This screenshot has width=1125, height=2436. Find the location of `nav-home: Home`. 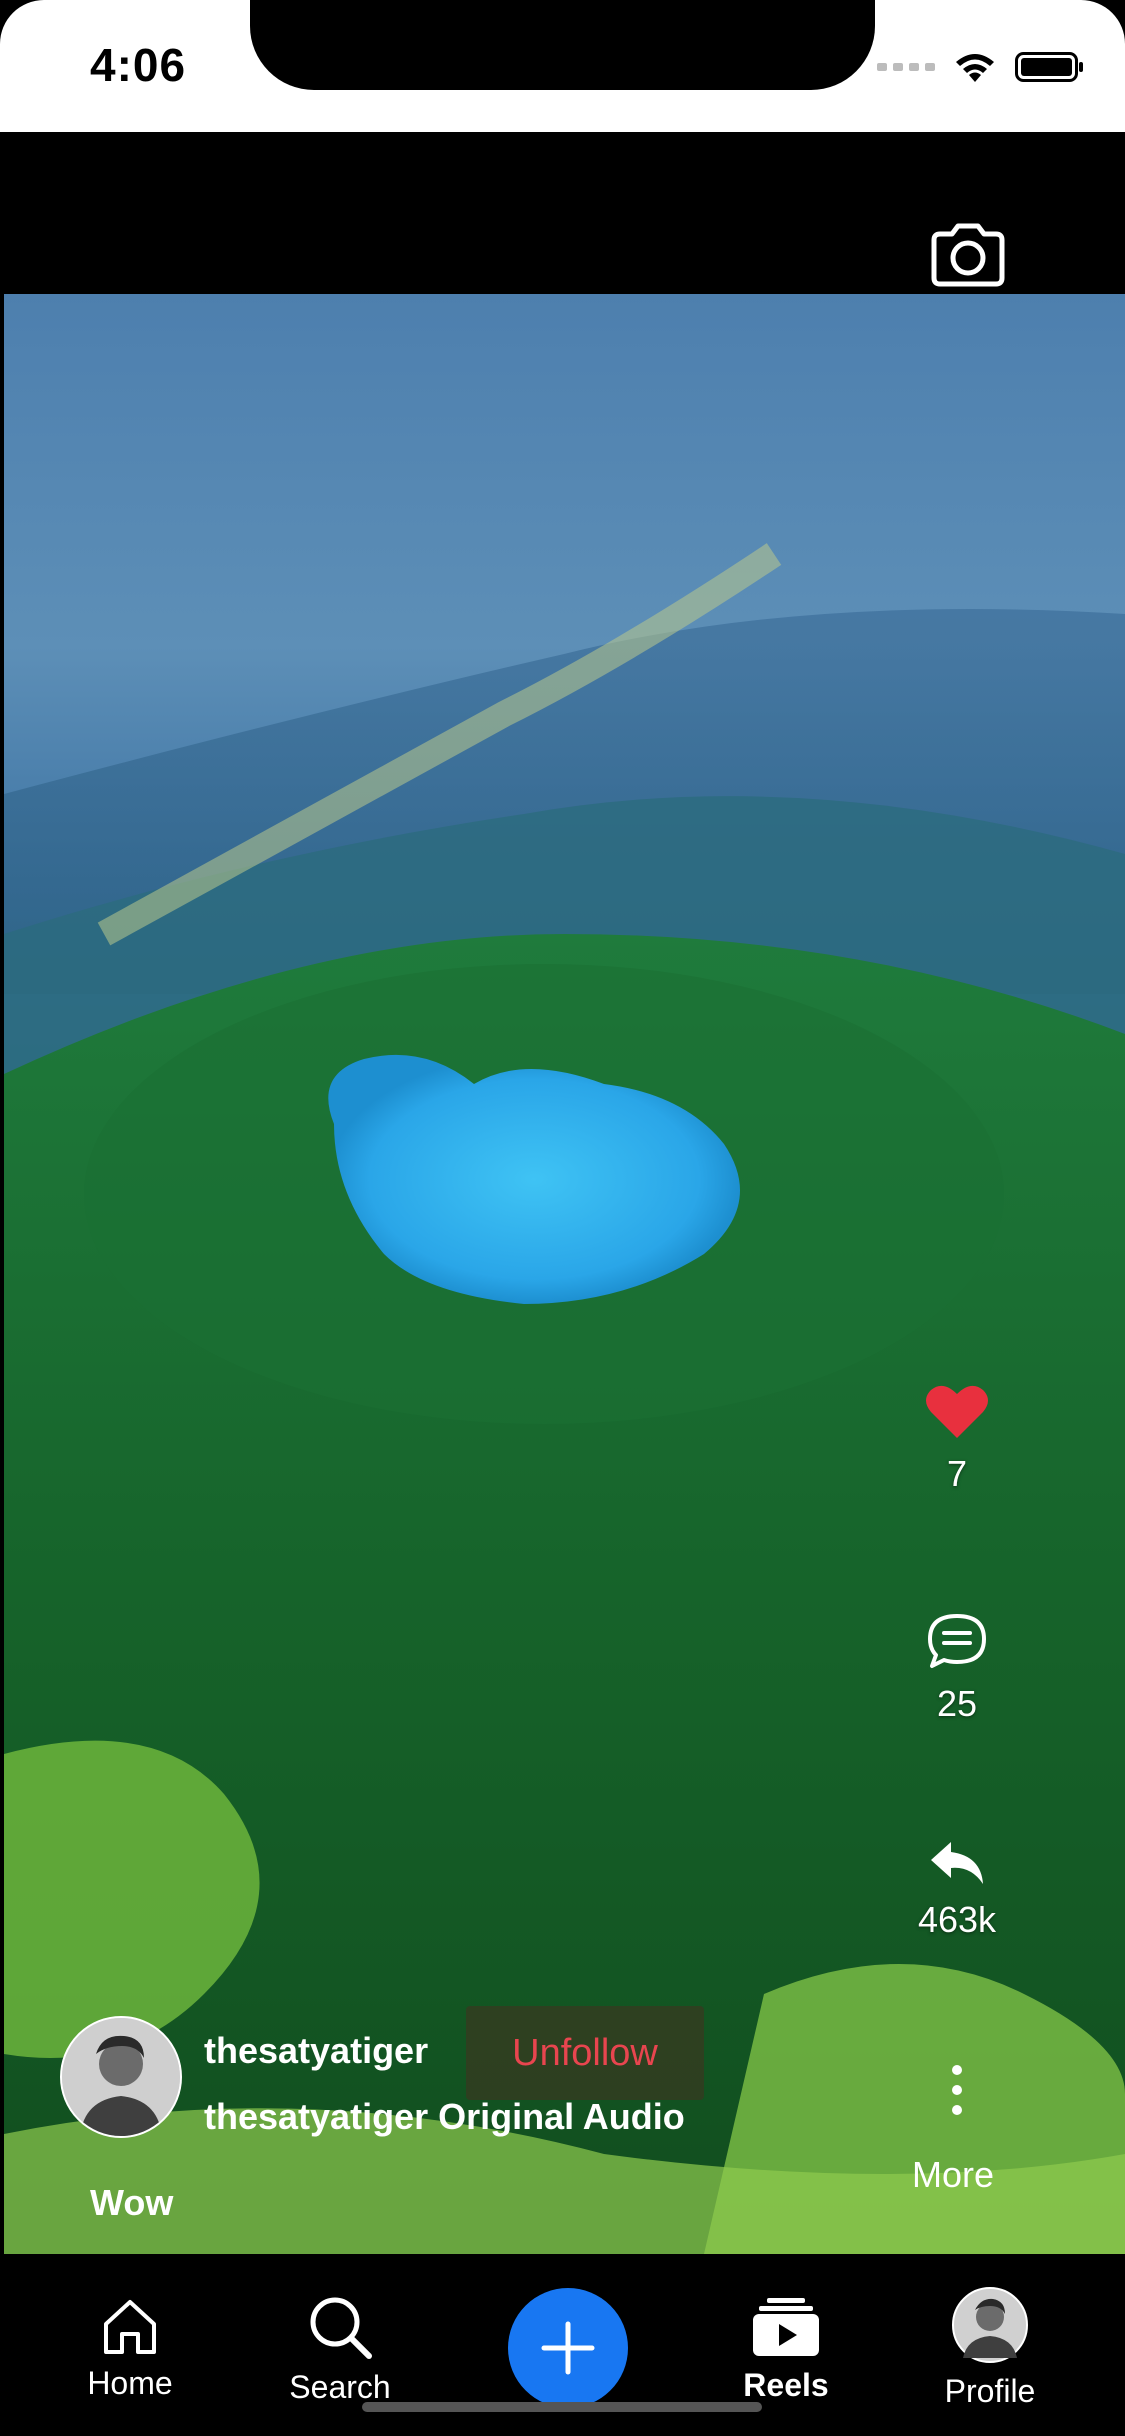

nav-home: Home is located at coordinates (130, 2350).